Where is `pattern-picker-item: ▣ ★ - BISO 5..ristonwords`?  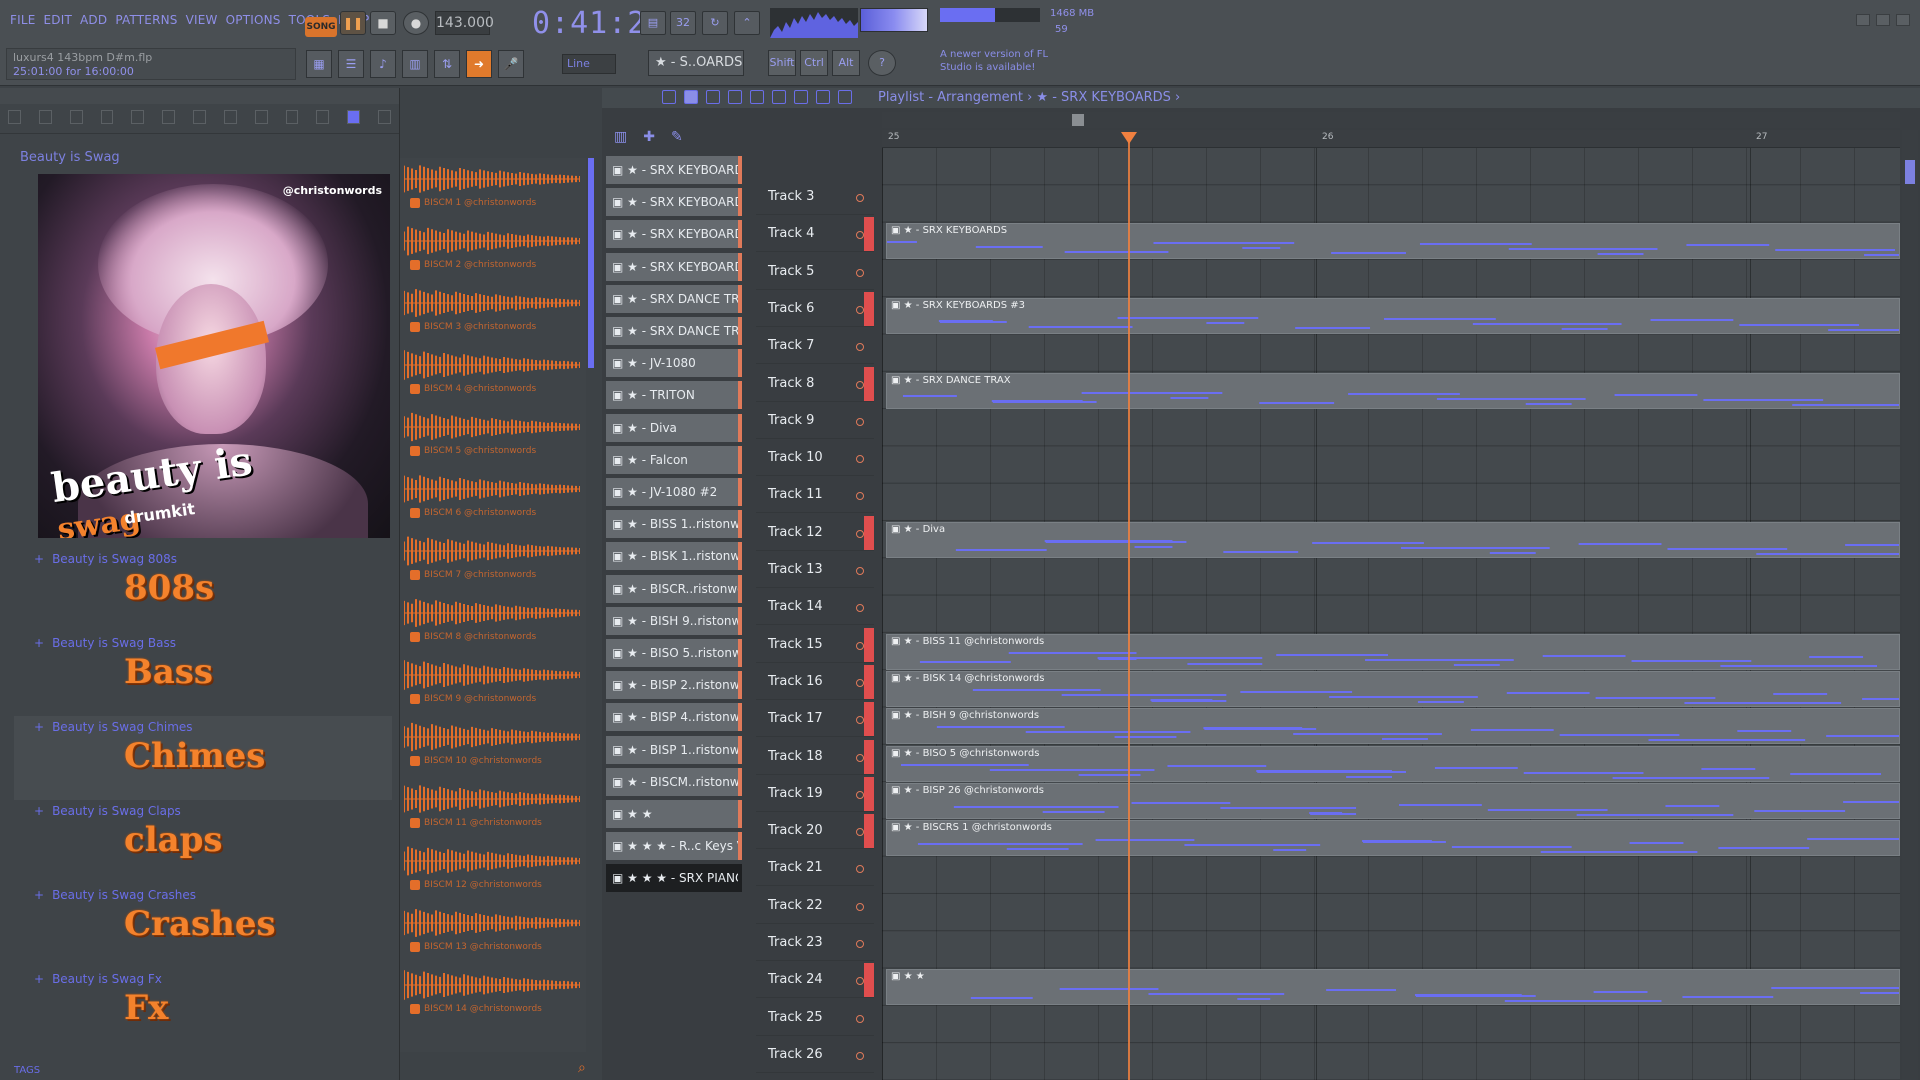
pattern-picker-item: ▣ ★ - BISO 5..ristonwords is located at coordinates (674, 653).